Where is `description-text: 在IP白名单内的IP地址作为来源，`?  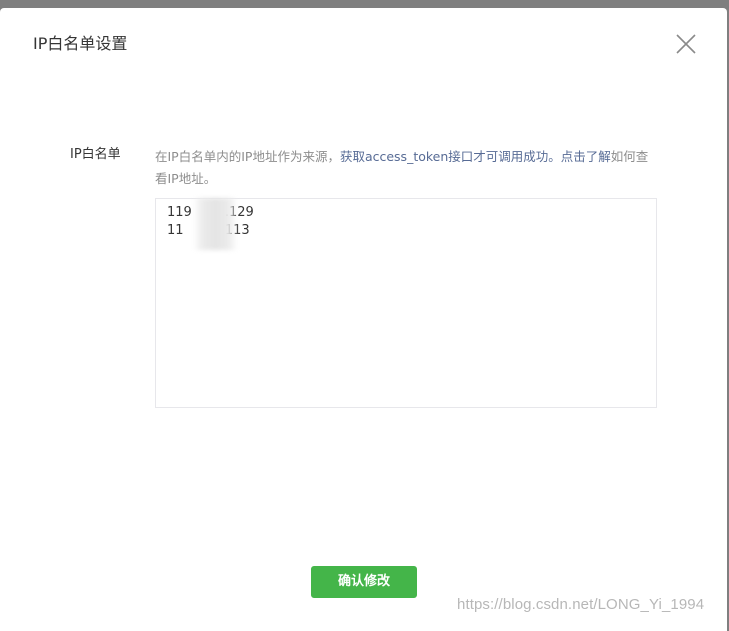 description-text: 在IP白名单内的IP地址作为来源， is located at coordinates (247, 156).